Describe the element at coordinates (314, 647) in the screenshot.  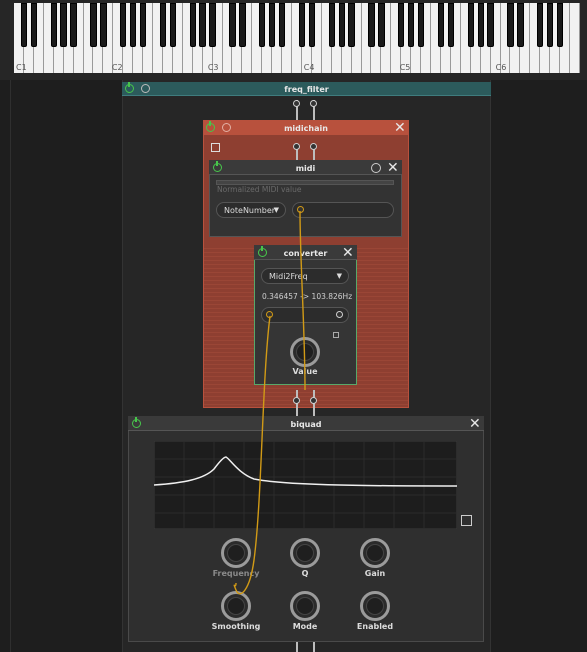
I see `cable-bottom-right` at that location.